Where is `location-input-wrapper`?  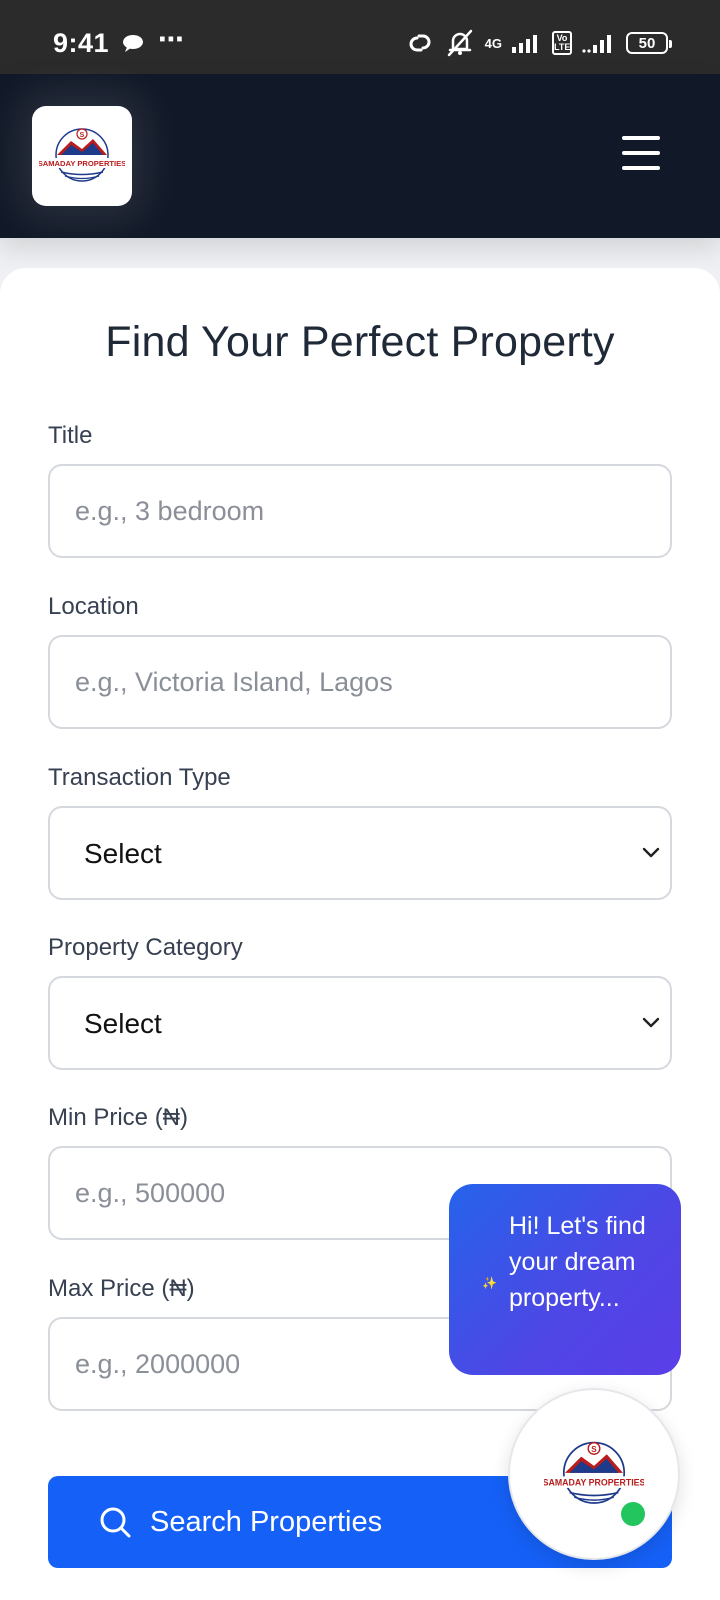 location-input-wrapper is located at coordinates (360, 682).